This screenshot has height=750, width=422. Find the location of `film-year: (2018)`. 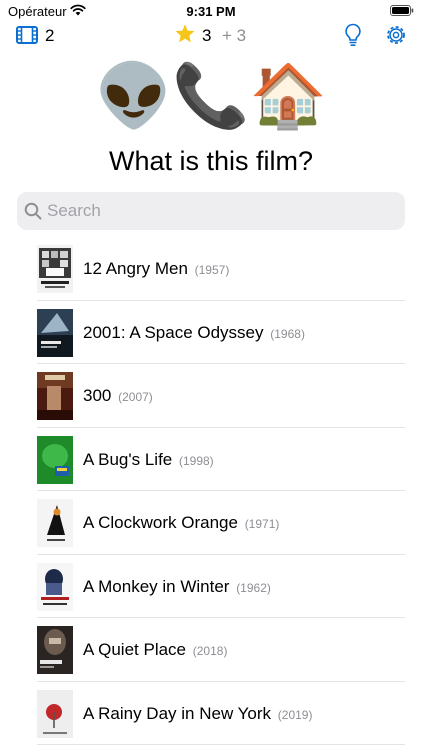

film-year: (2018) is located at coordinates (210, 651).